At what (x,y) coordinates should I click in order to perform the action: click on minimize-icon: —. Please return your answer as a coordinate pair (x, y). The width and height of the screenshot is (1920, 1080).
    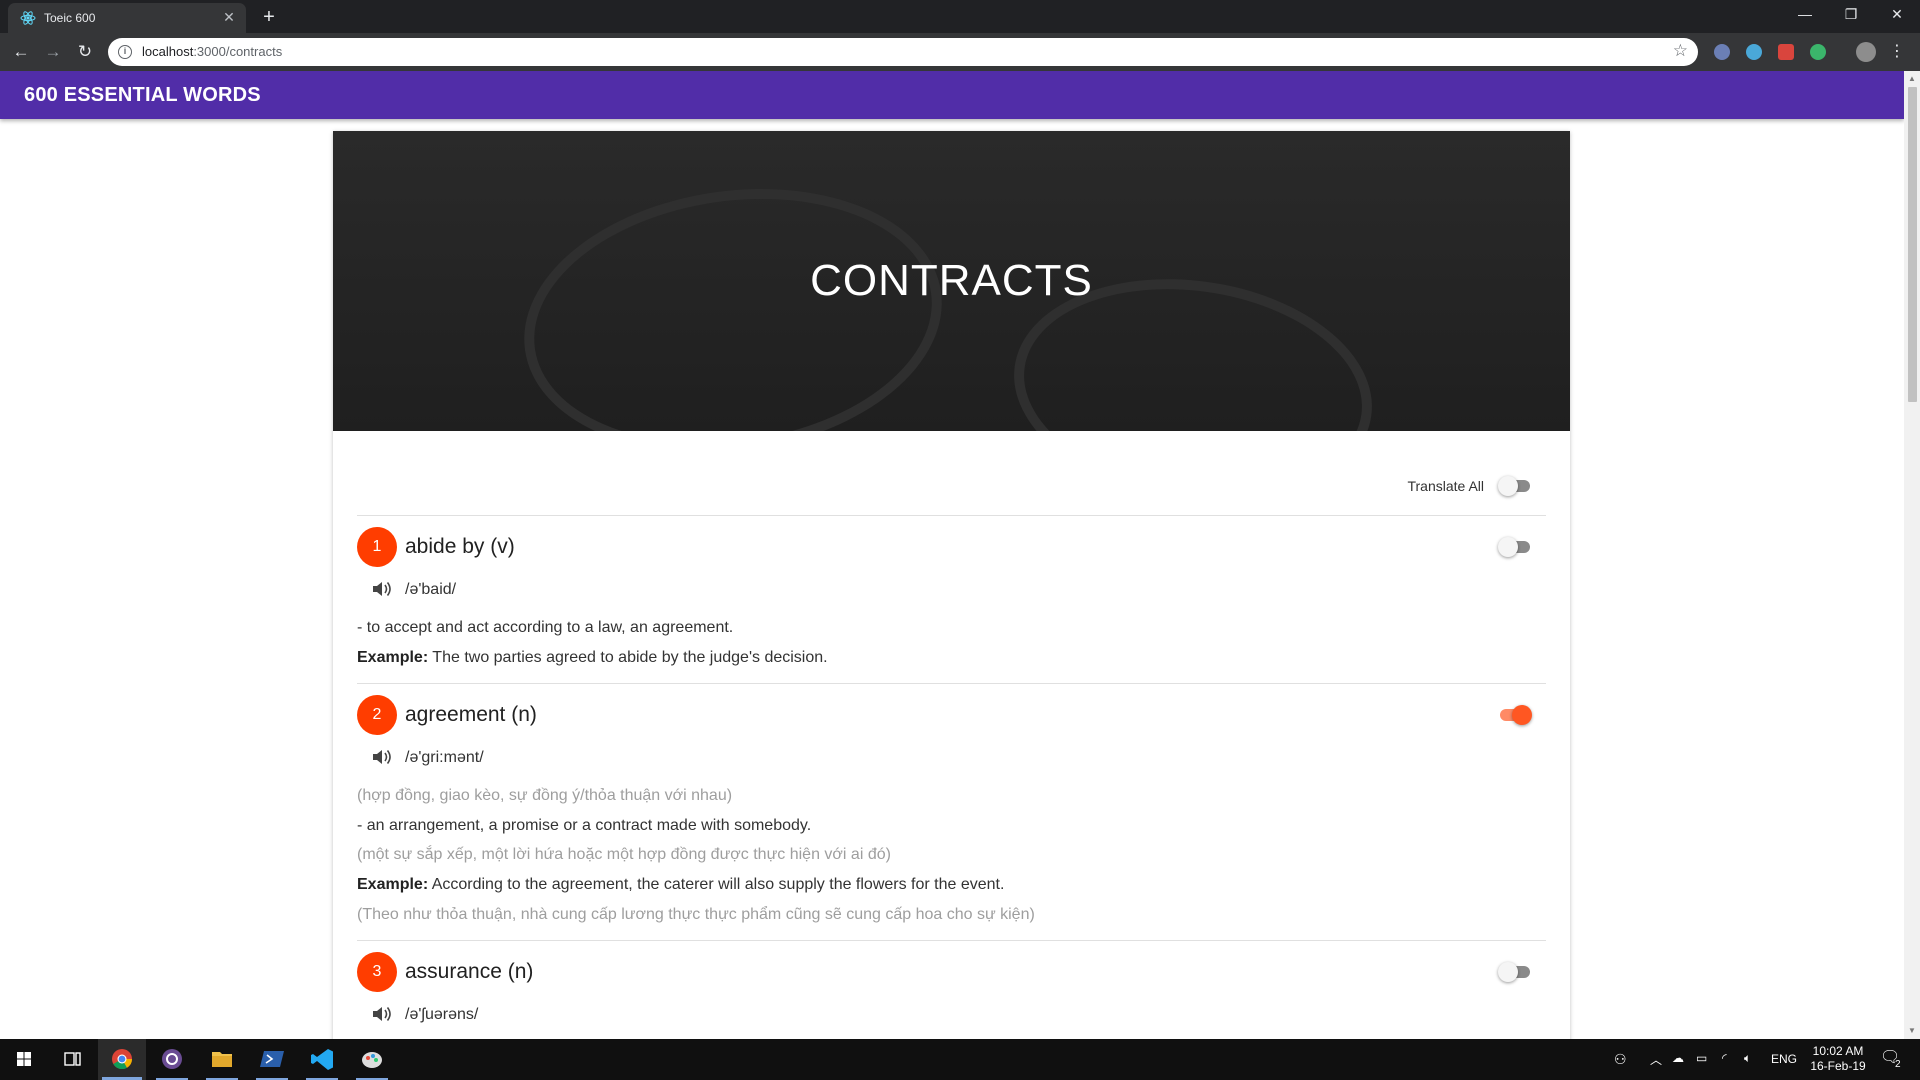
    Looking at the image, I should click on (1805, 15).